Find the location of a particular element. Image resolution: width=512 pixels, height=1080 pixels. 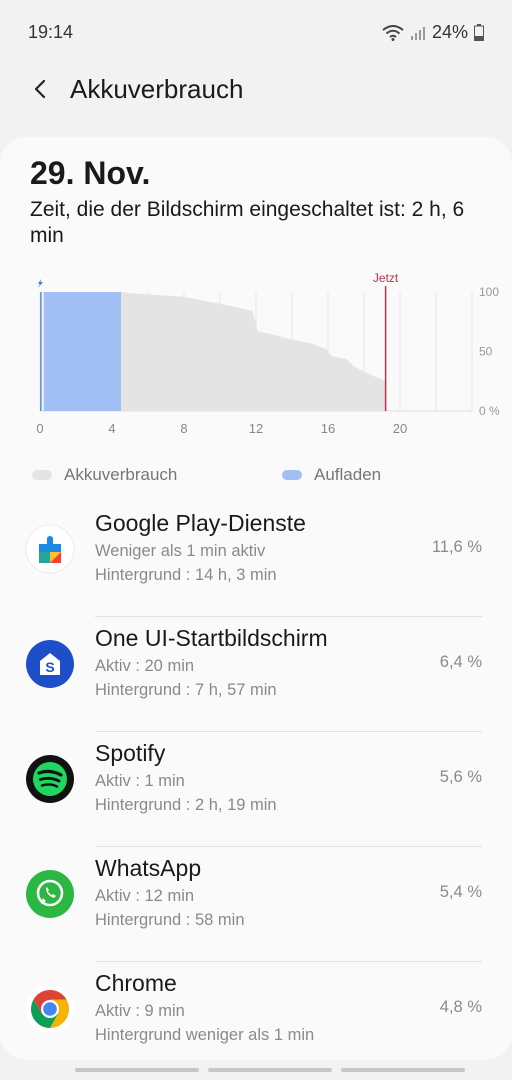

charging-bolt-icon is located at coordinates (40, 283).